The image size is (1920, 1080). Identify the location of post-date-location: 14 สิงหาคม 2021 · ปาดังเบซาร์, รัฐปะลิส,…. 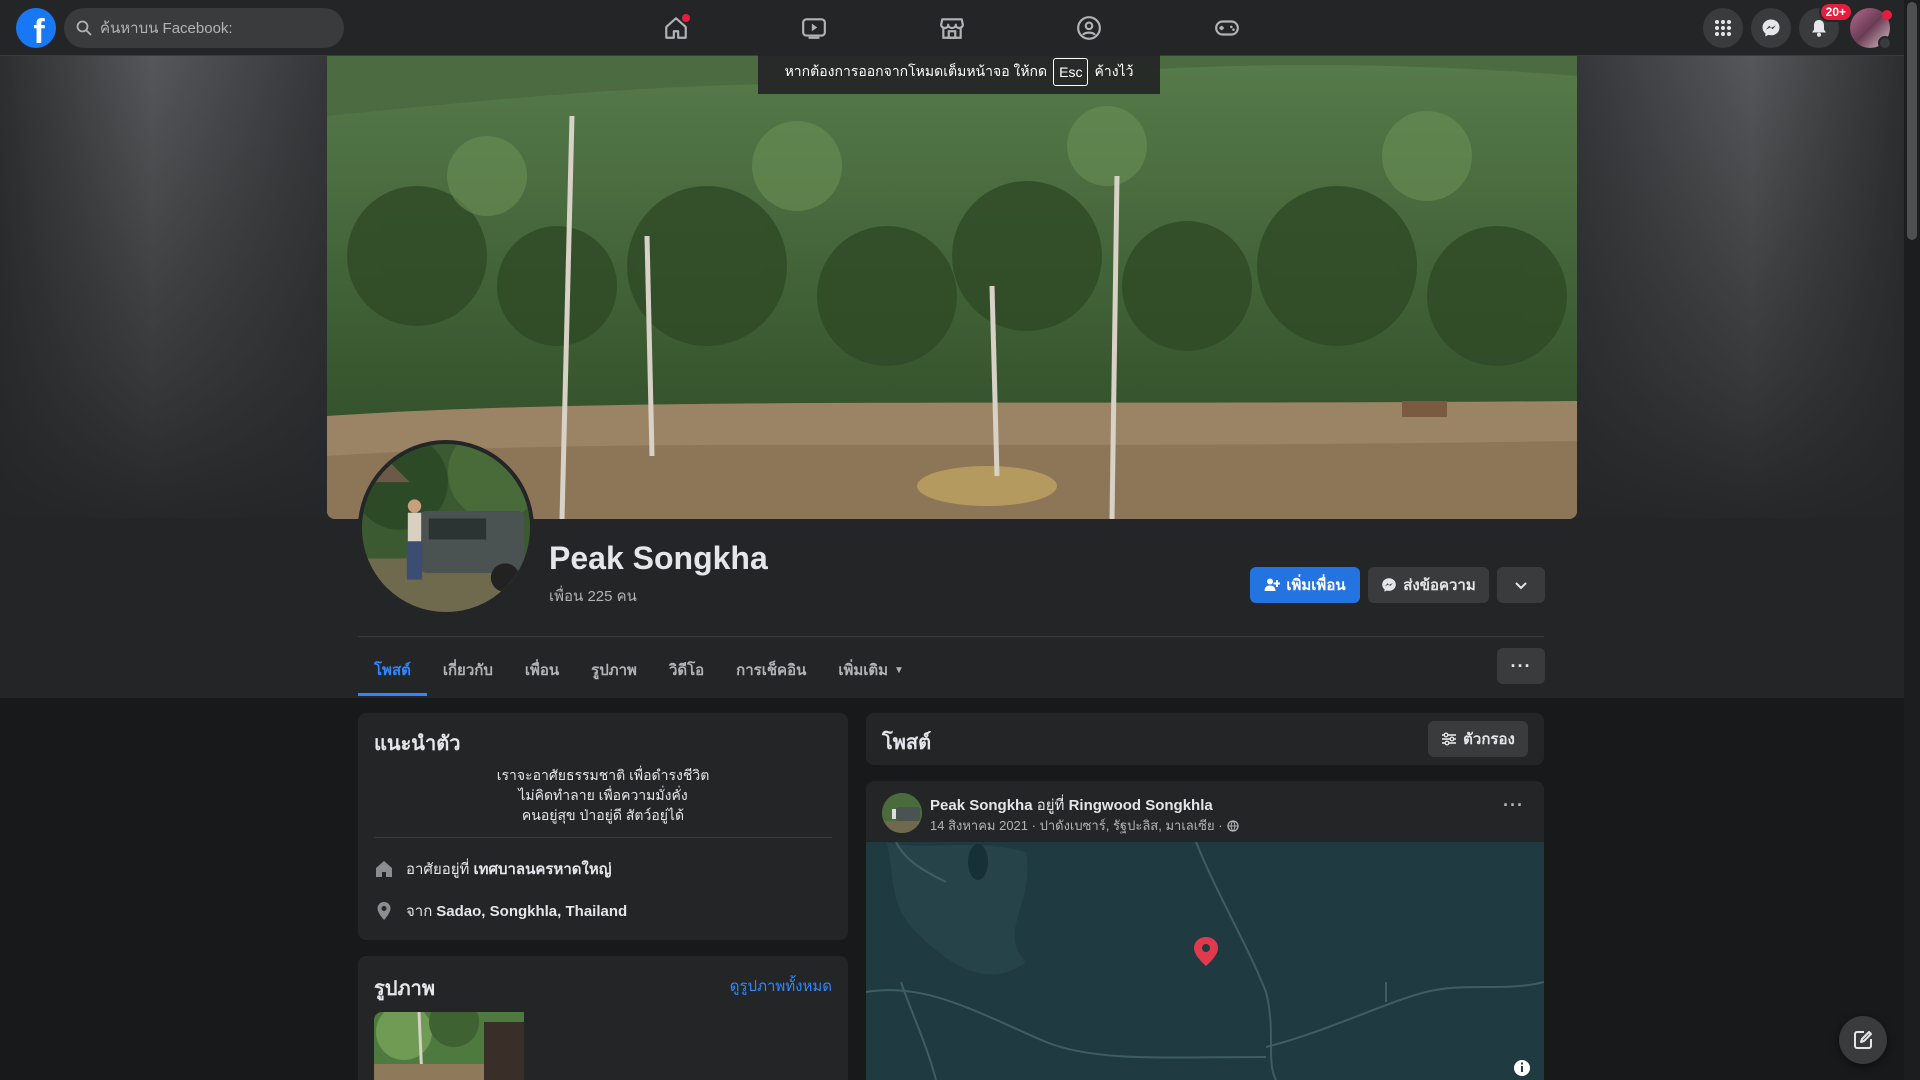
(1076, 825).